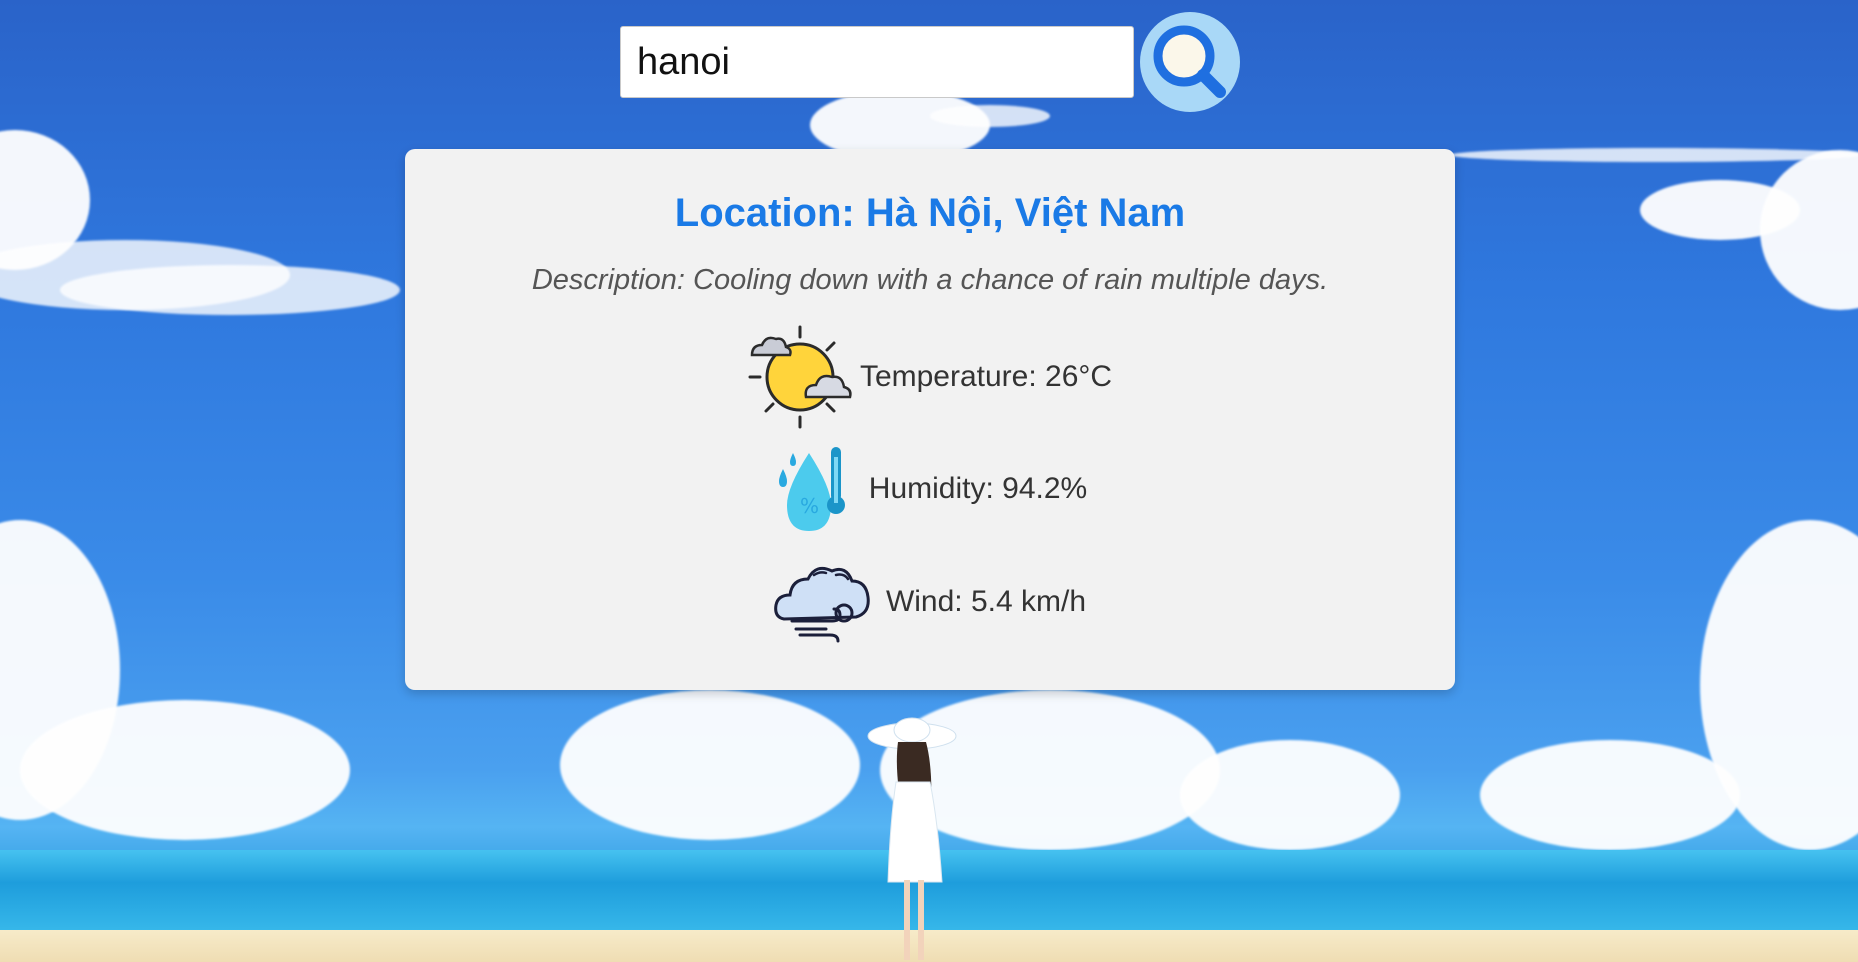 Image resolution: width=1858 pixels, height=962 pixels. I want to click on search-icon, so click(1189, 61).